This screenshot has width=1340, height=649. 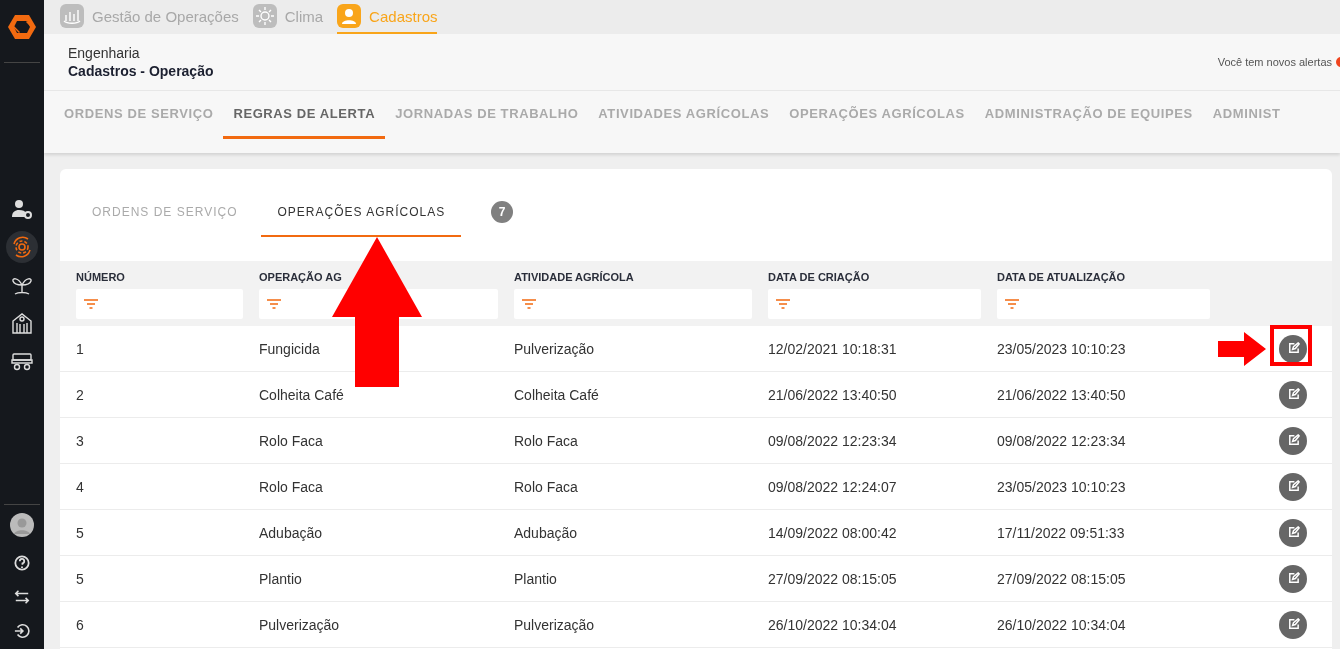 What do you see at coordinates (877, 115) in the screenshot?
I see `nav-tab: OPERAÇÕES AGRÍCOLAS` at bounding box center [877, 115].